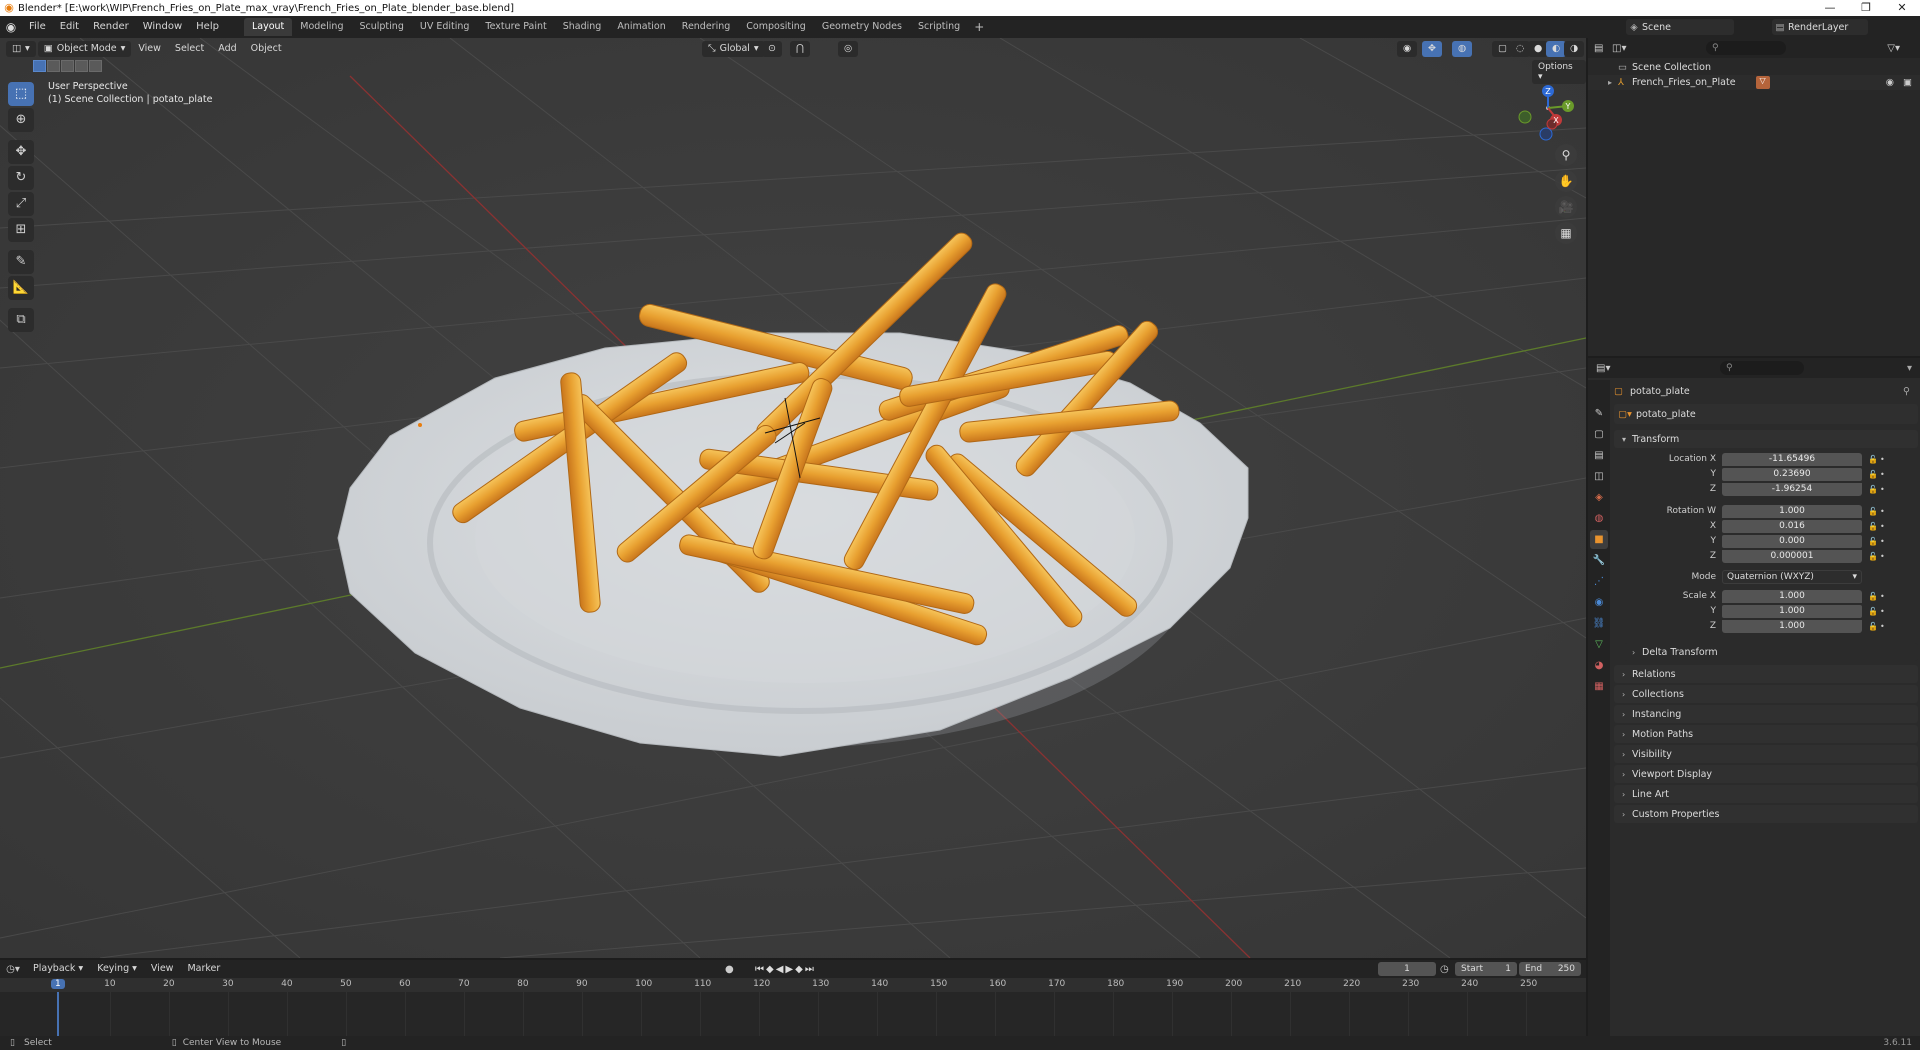  What do you see at coordinates (445, 27) in the screenshot?
I see `tab-uv-editing: UV Editing` at bounding box center [445, 27].